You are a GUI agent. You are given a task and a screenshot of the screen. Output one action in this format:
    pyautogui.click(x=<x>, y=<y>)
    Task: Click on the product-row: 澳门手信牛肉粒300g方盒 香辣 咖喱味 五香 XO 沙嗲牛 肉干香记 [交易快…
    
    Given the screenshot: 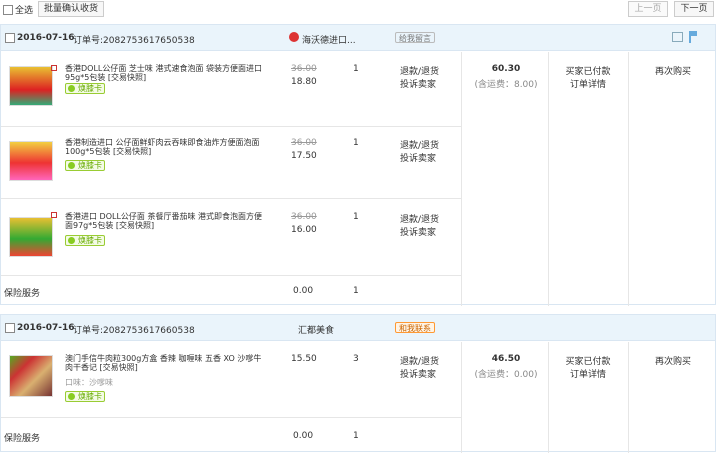 What is the action you would take?
    pyautogui.click(x=231, y=380)
    